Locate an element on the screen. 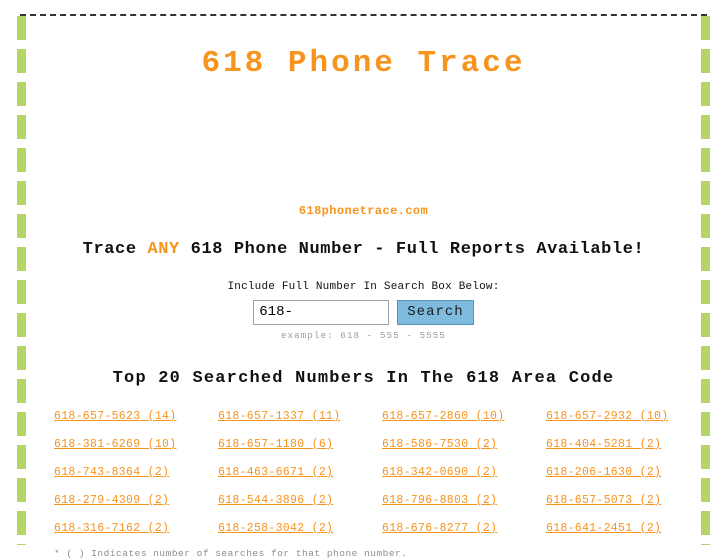  right-green-rail is located at coordinates (705, 280).